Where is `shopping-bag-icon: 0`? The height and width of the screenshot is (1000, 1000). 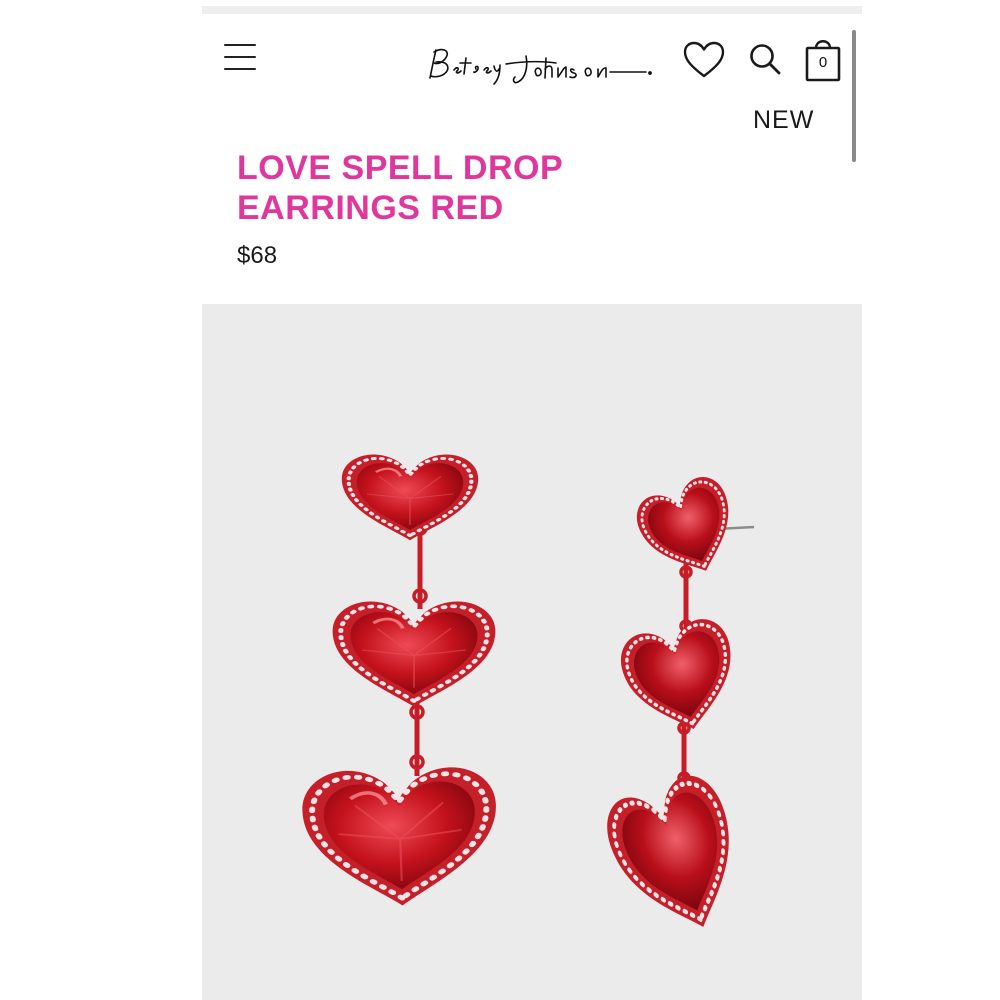 shopping-bag-icon: 0 is located at coordinates (823, 59).